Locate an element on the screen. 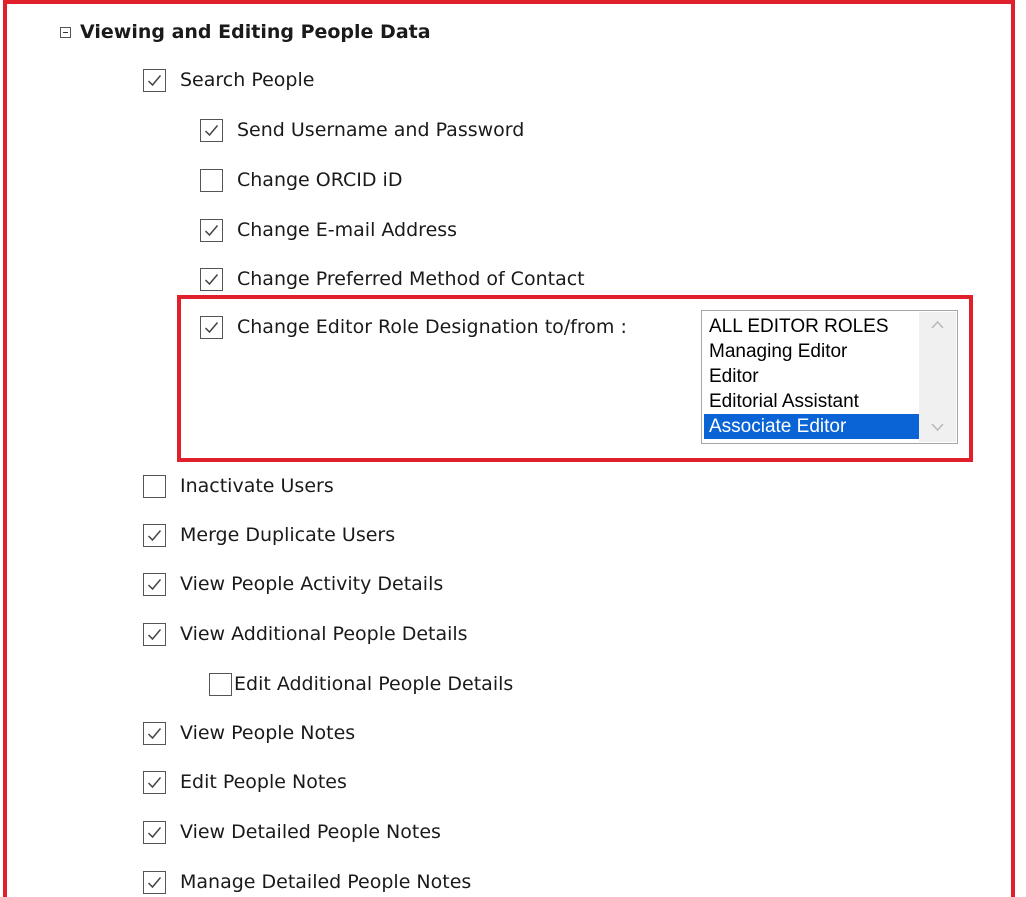 The width and height of the screenshot is (1026, 897). merge-duplicates-checkbox is located at coordinates (154, 535).